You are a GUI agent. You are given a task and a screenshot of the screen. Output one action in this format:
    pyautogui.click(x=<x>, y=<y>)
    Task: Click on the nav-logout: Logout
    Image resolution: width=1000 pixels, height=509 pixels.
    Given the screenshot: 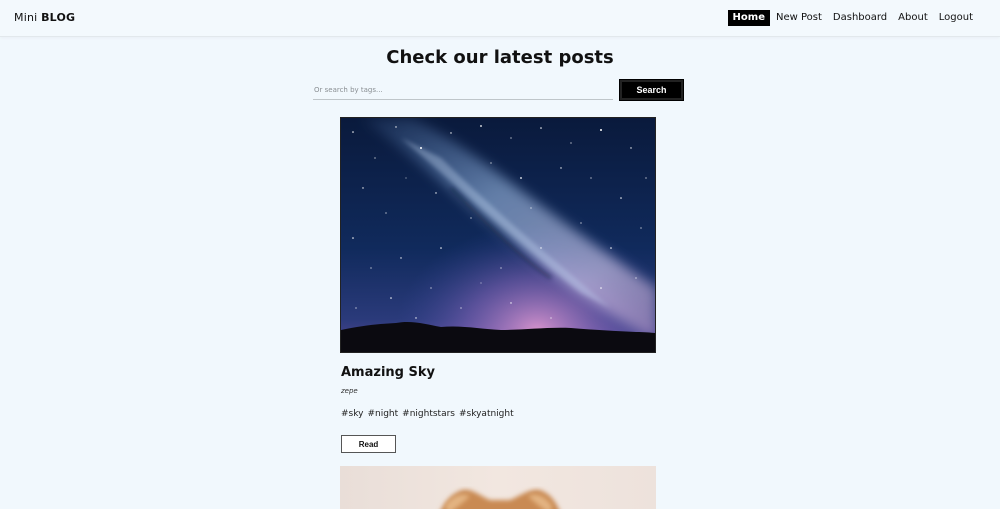 What is the action you would take?
    pyautogui.click(x=956, y=18)
    